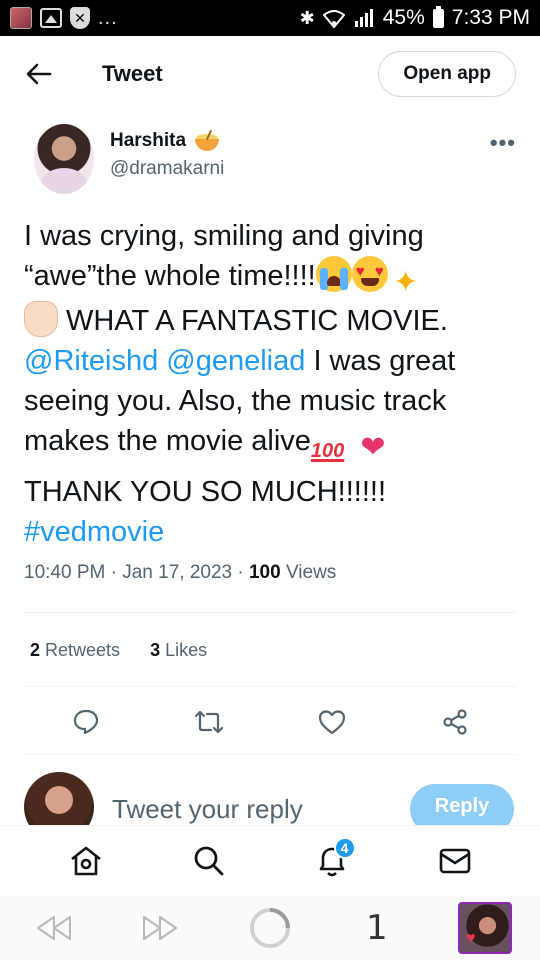 This screenshot has height=960, width=540. What do you see at coordinates (344, 848) in the screenshot?
I see `notifications-badge: 4` at bounding box center [344, 848].